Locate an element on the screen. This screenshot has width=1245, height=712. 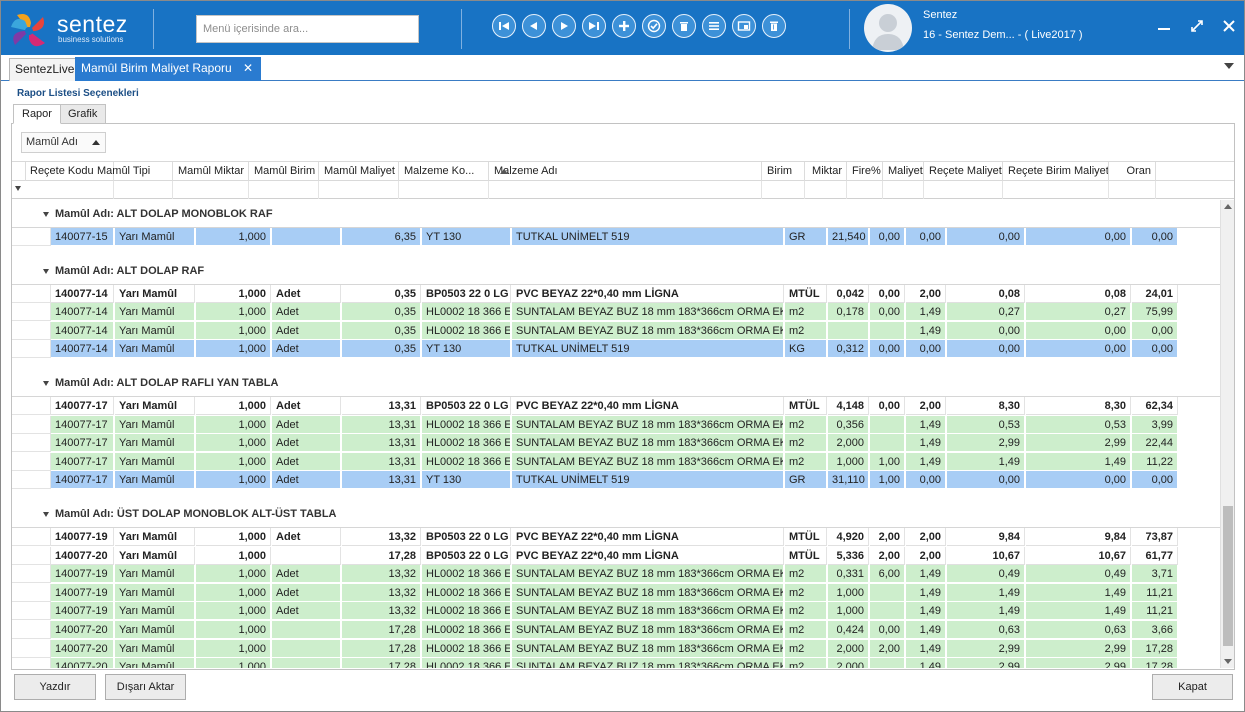
column-header: Mamûl Maliyet is located at coordinates (359, 172).